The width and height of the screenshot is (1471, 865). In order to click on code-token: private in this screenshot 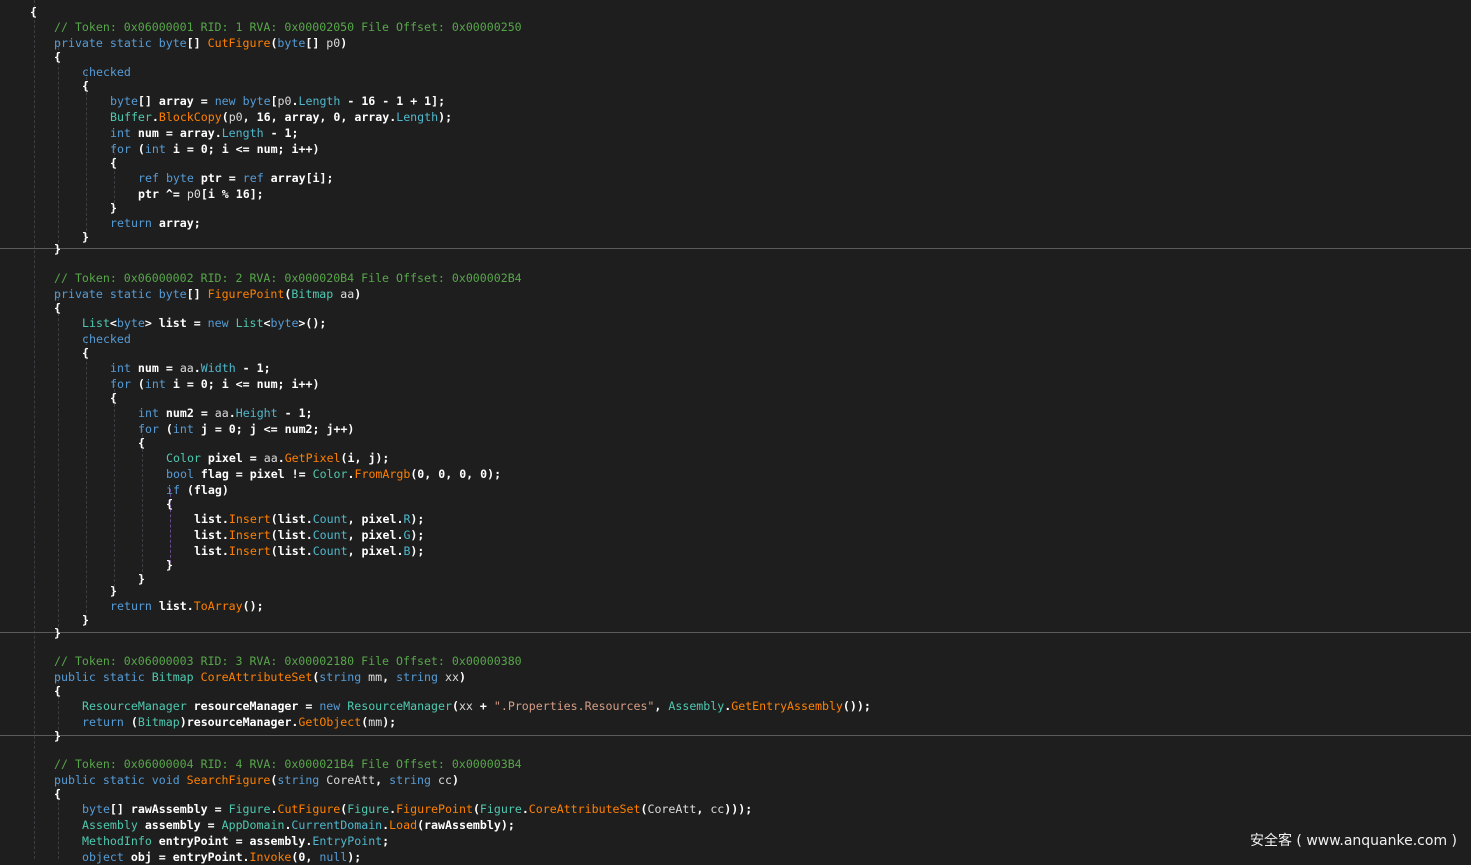, I will do `click(78, 43)`.